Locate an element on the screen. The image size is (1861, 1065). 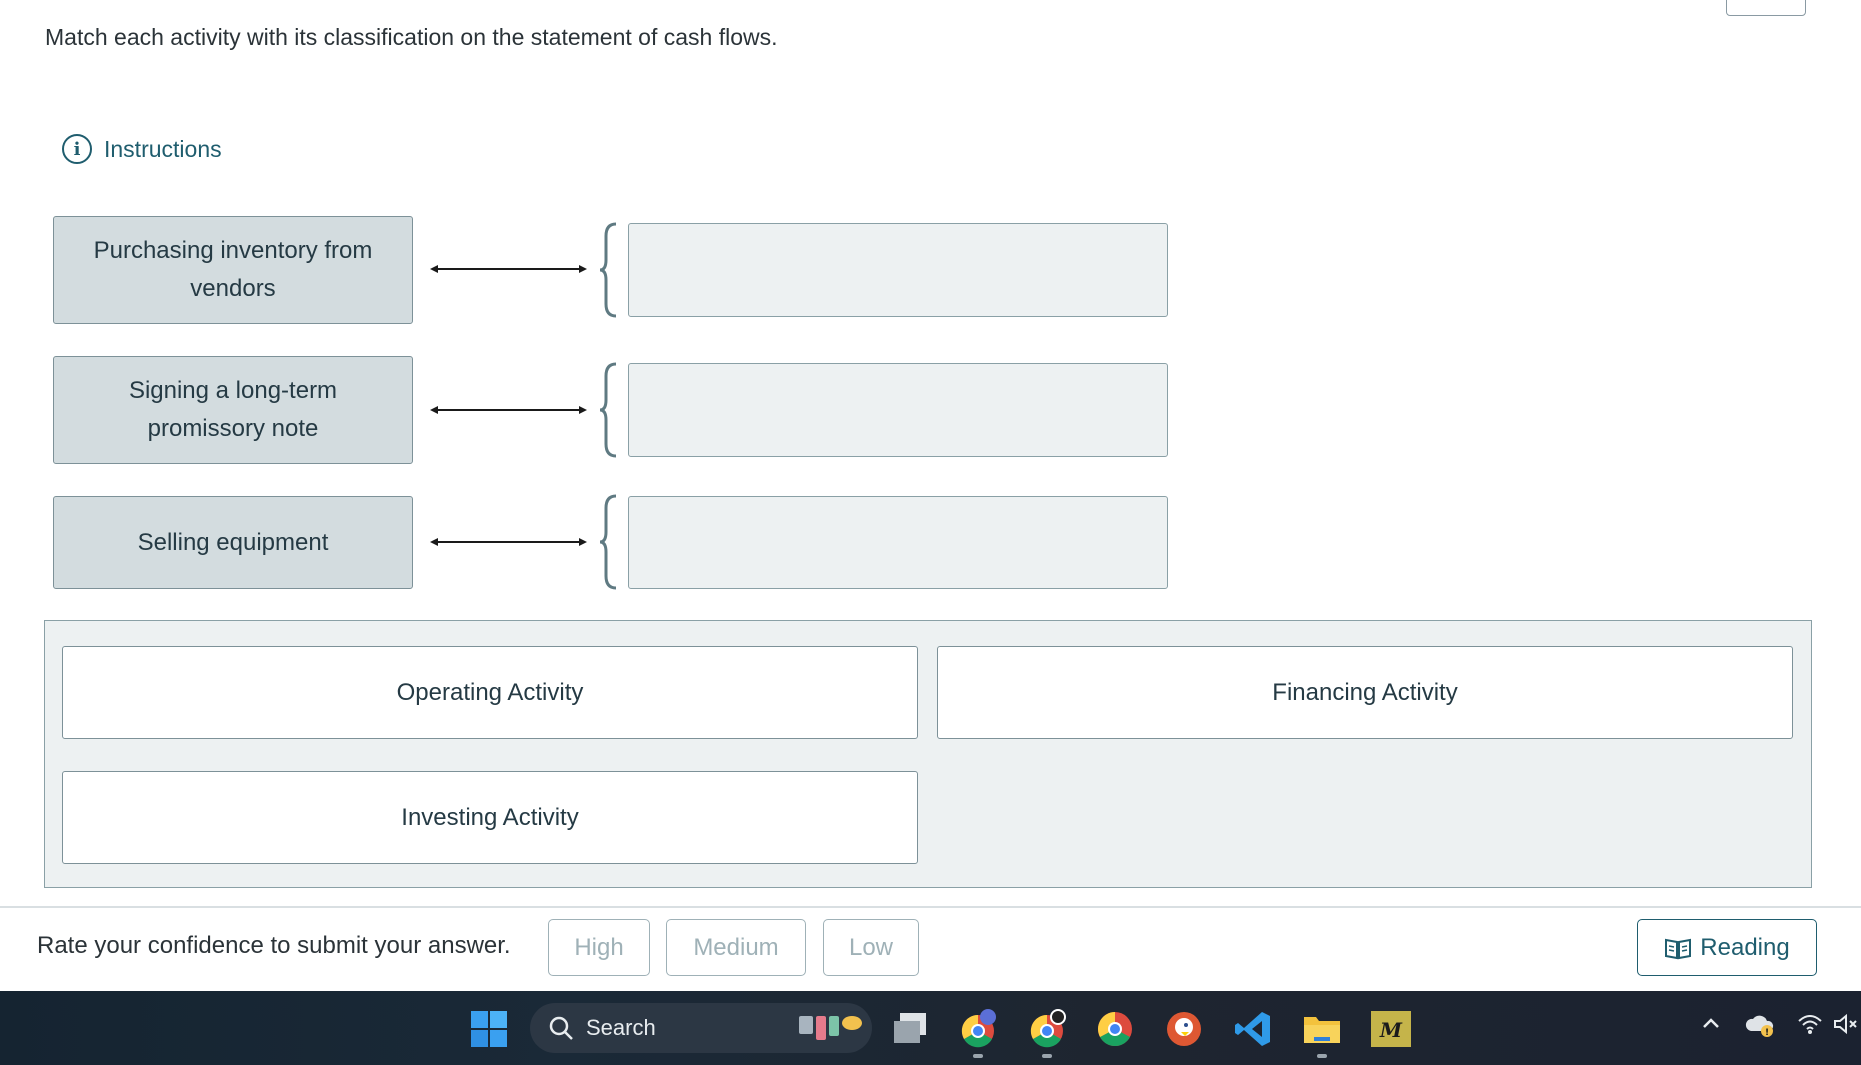
activity-card: Signing a long-term promissory note is located at coordinates (233, 410).